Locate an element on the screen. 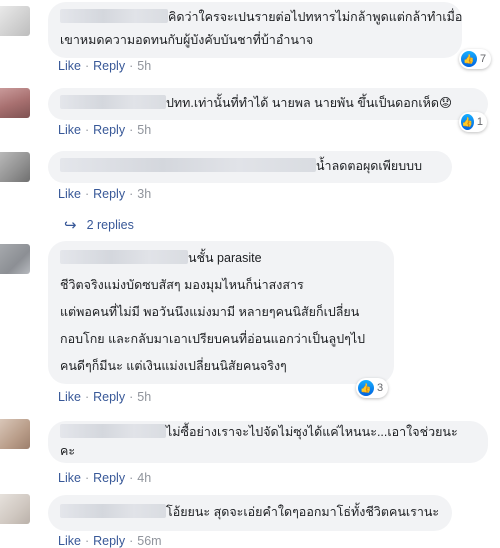 The image size is (500, 548). comment-actions: Like · Reply · 56m is located at coordinates (110, 541).